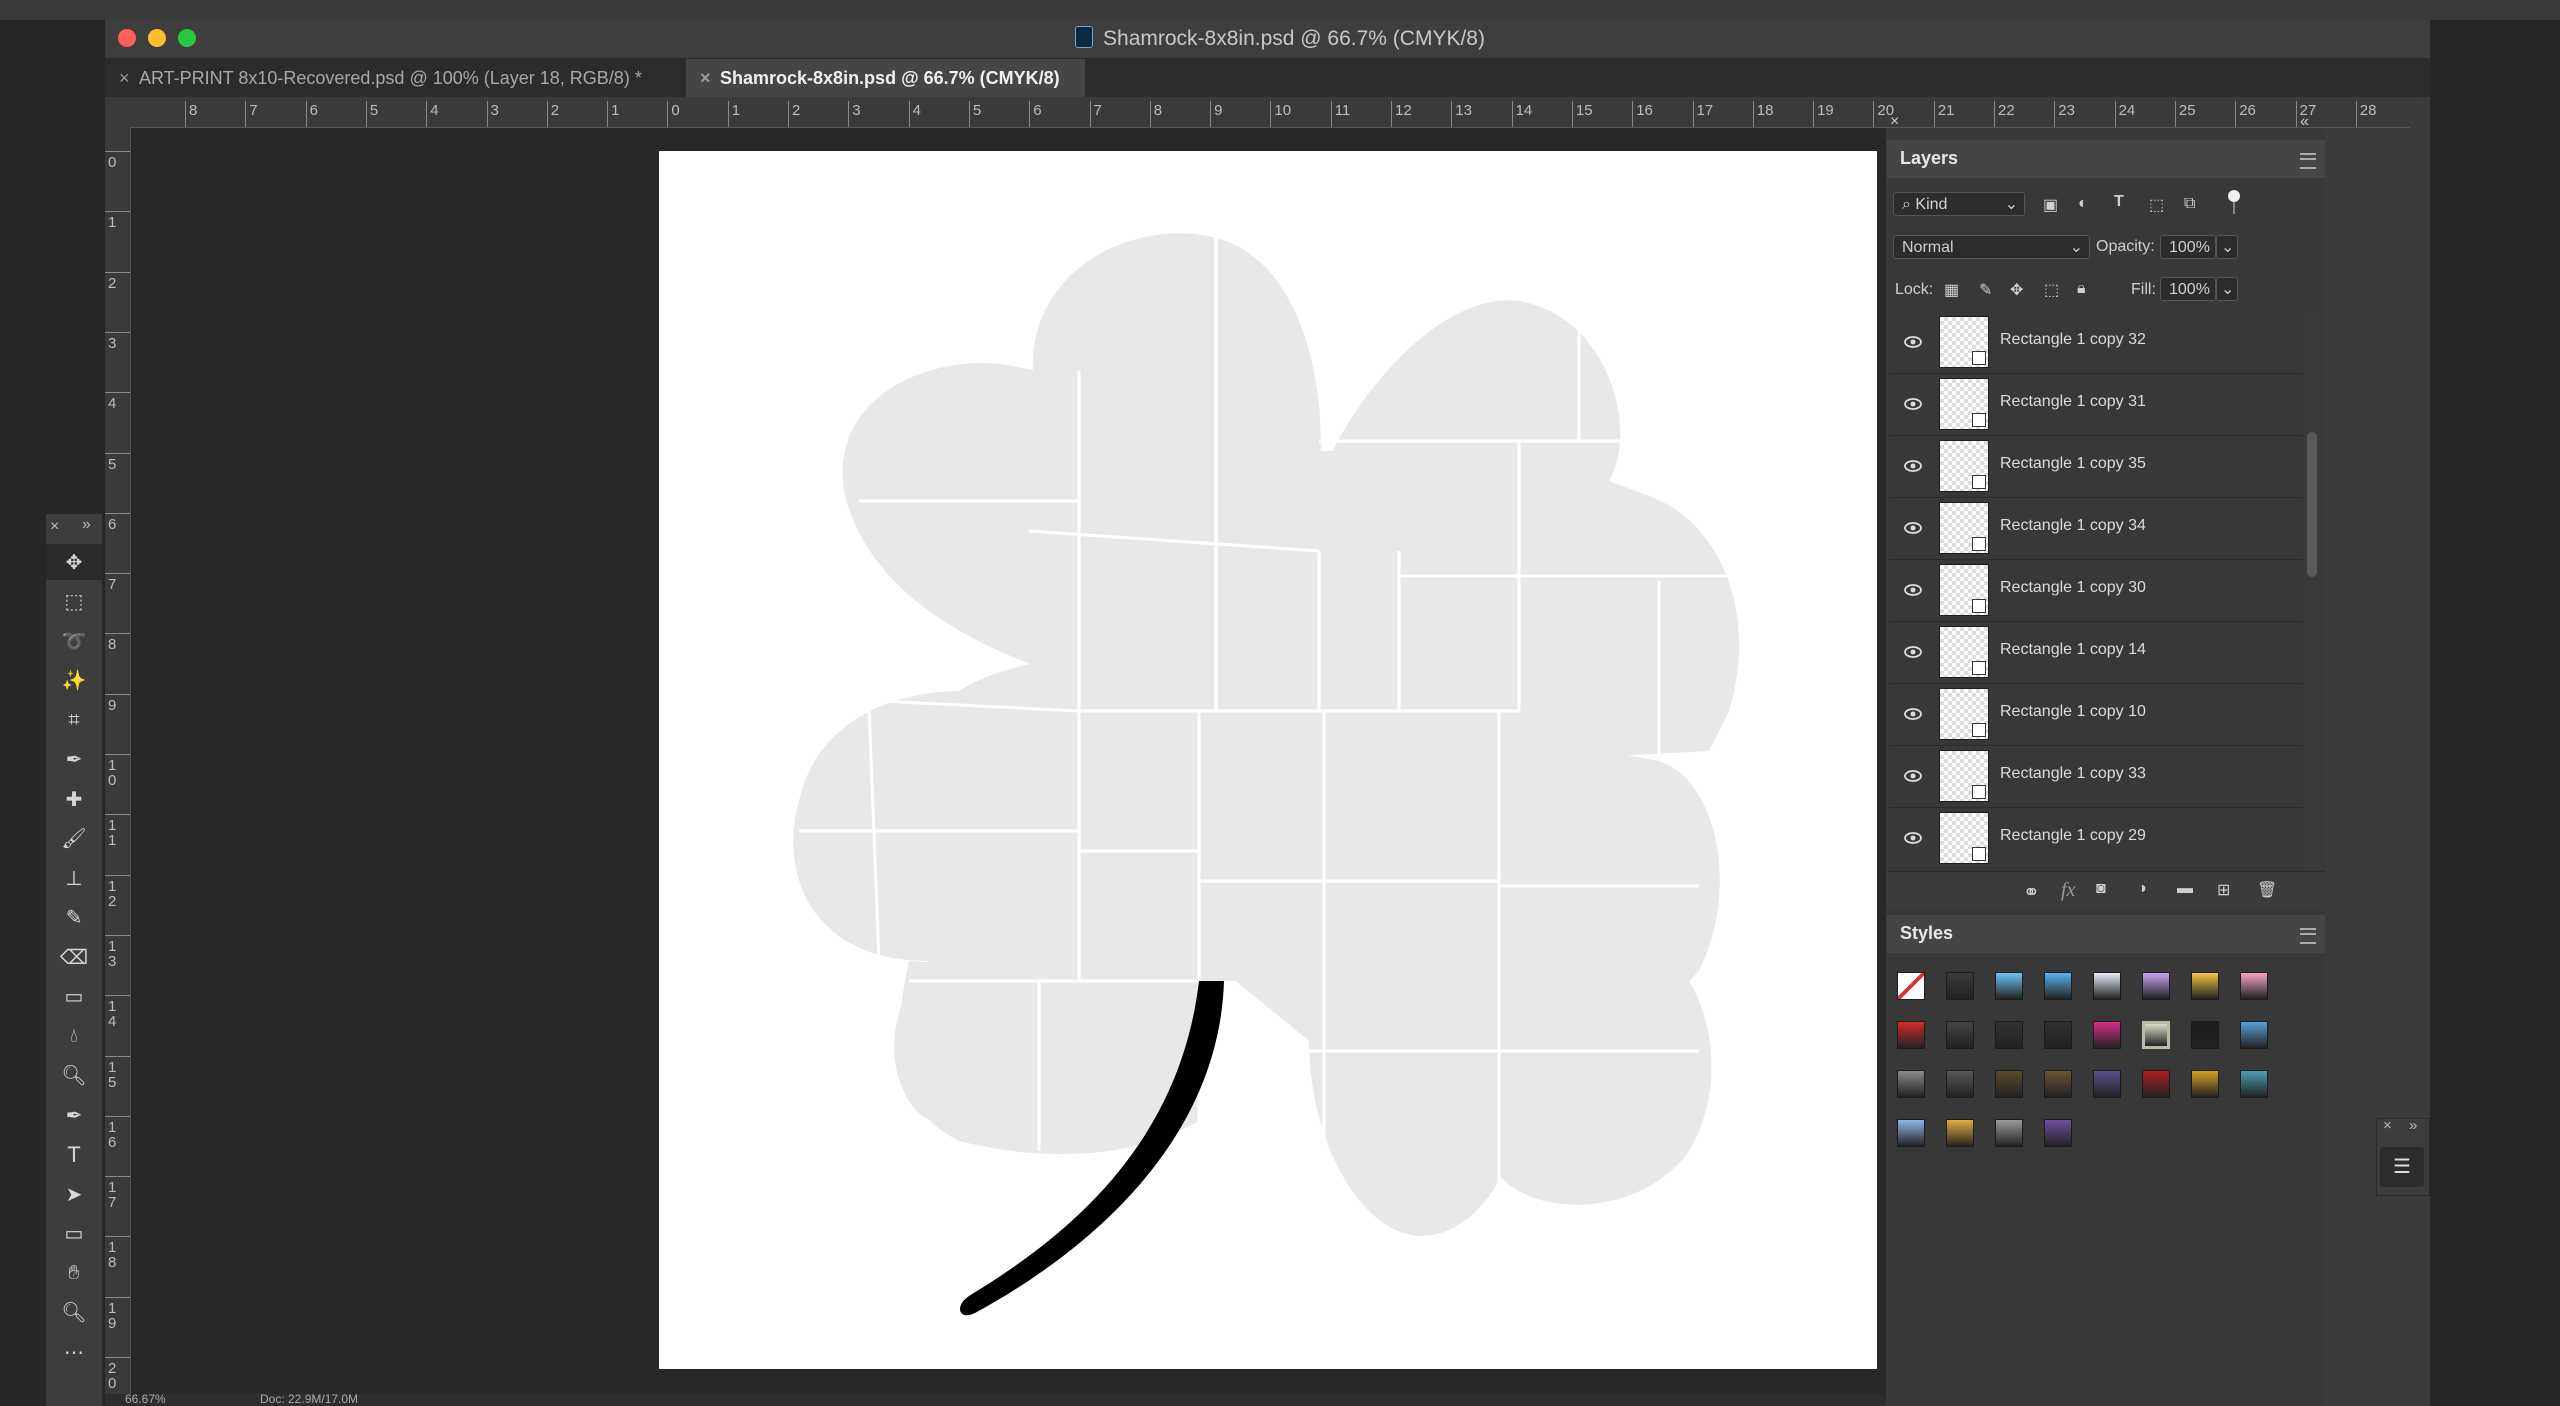 The image size is (2560, 1406). I want to click on layers-scrollbar, so click(2312, 589).